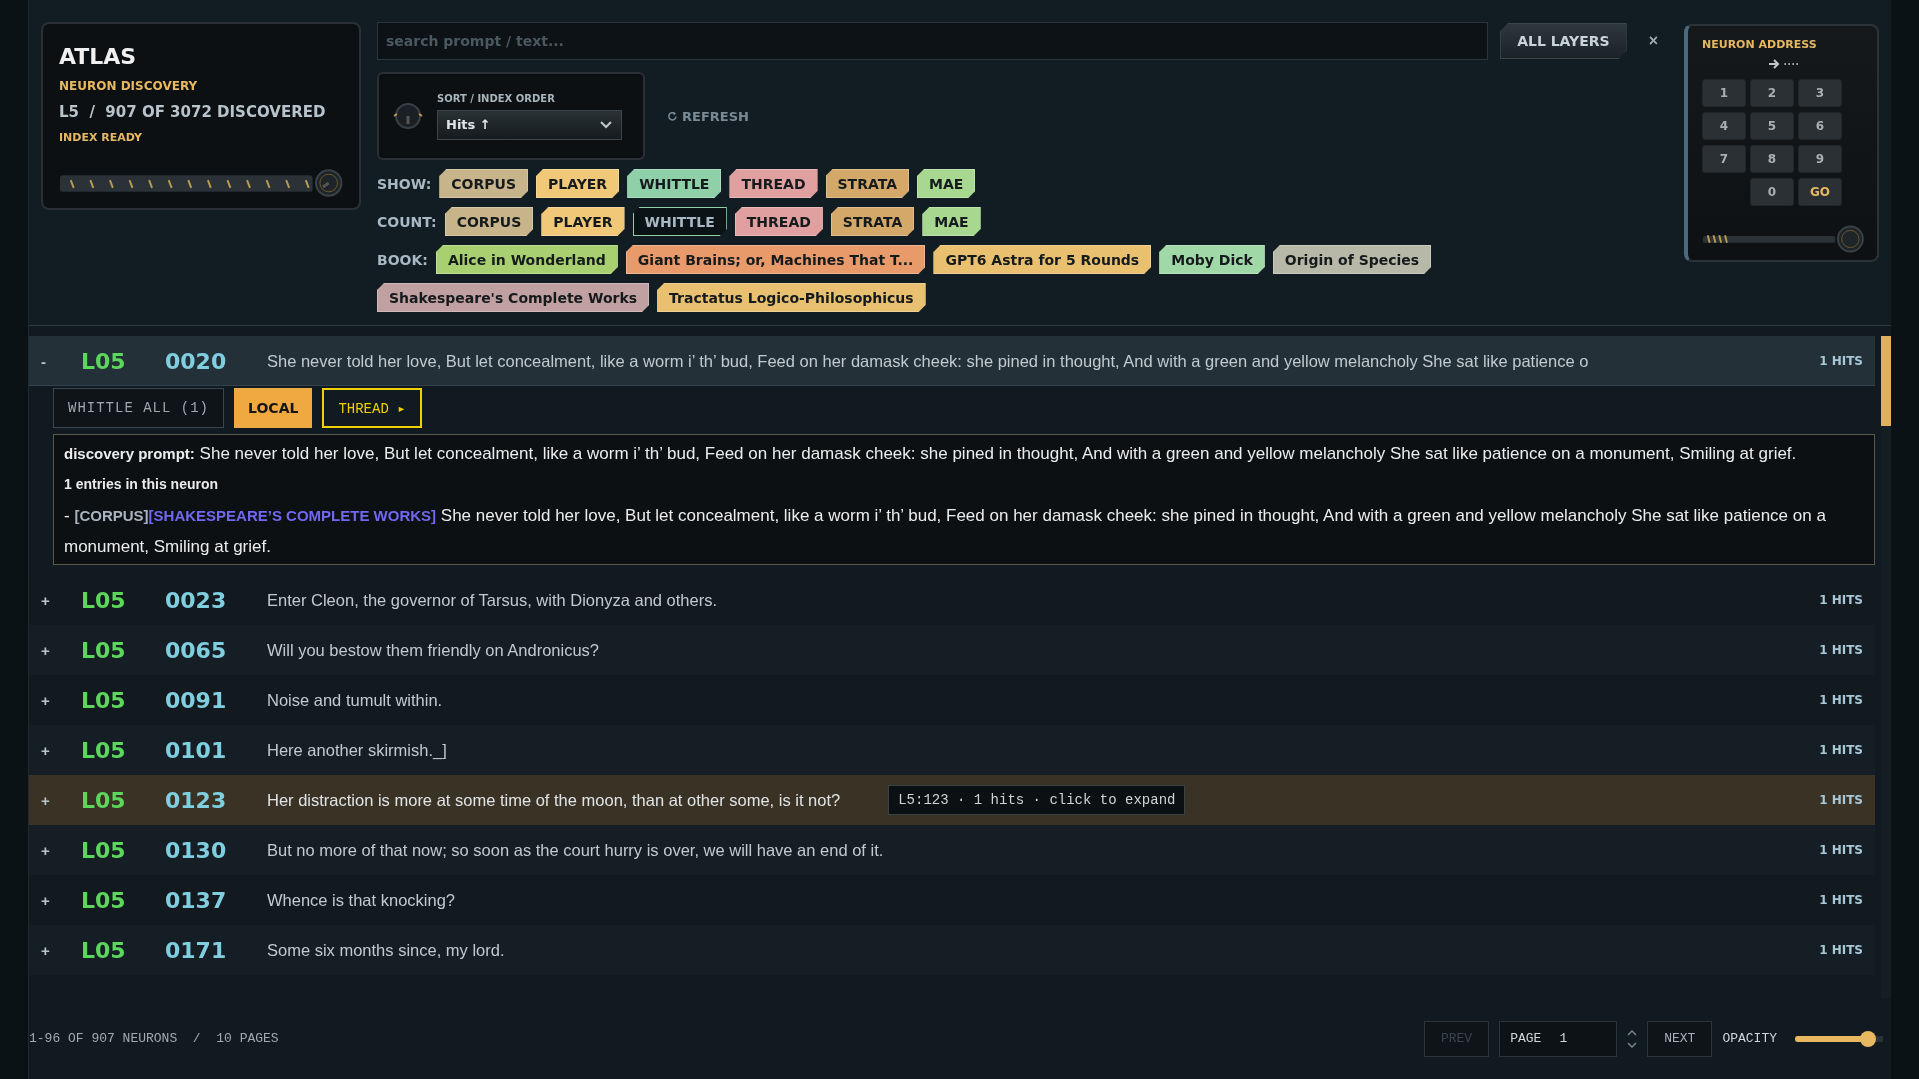 This screenshot has width=1919, height=1079. I want to click on keypad-key: 6, so click(1820, 126).